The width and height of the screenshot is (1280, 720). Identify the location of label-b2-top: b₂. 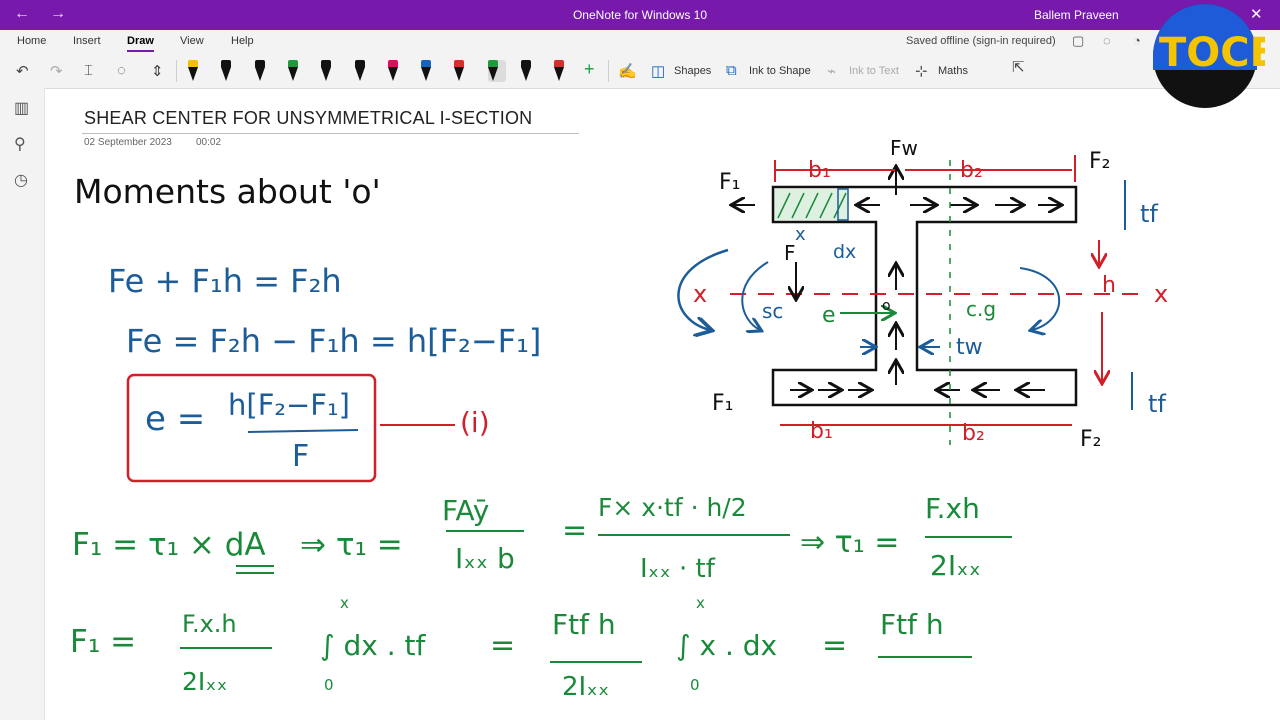
(971, 170).